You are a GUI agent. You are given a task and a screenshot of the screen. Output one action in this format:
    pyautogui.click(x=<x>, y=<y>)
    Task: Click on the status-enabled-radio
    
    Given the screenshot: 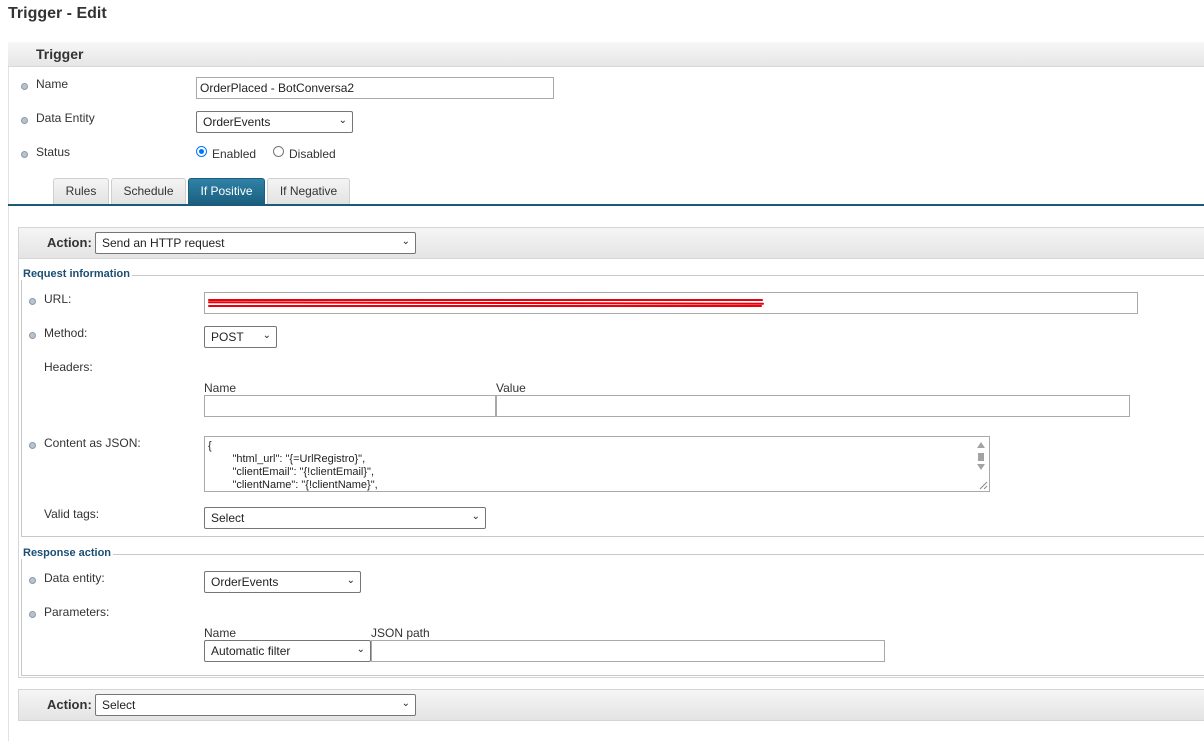 What is the action you would take?
    pyautogui.click(x=201, y=151)
    